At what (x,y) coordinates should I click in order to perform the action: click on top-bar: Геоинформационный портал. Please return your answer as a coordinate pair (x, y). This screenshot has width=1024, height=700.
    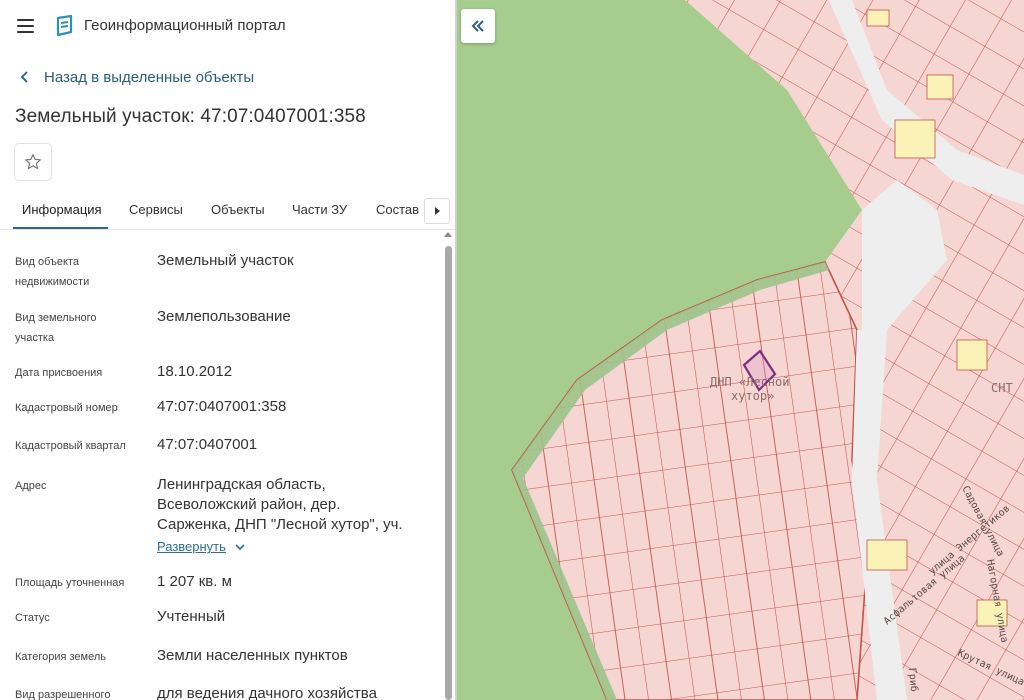
    Looking at the image, I should click on (228, 26).